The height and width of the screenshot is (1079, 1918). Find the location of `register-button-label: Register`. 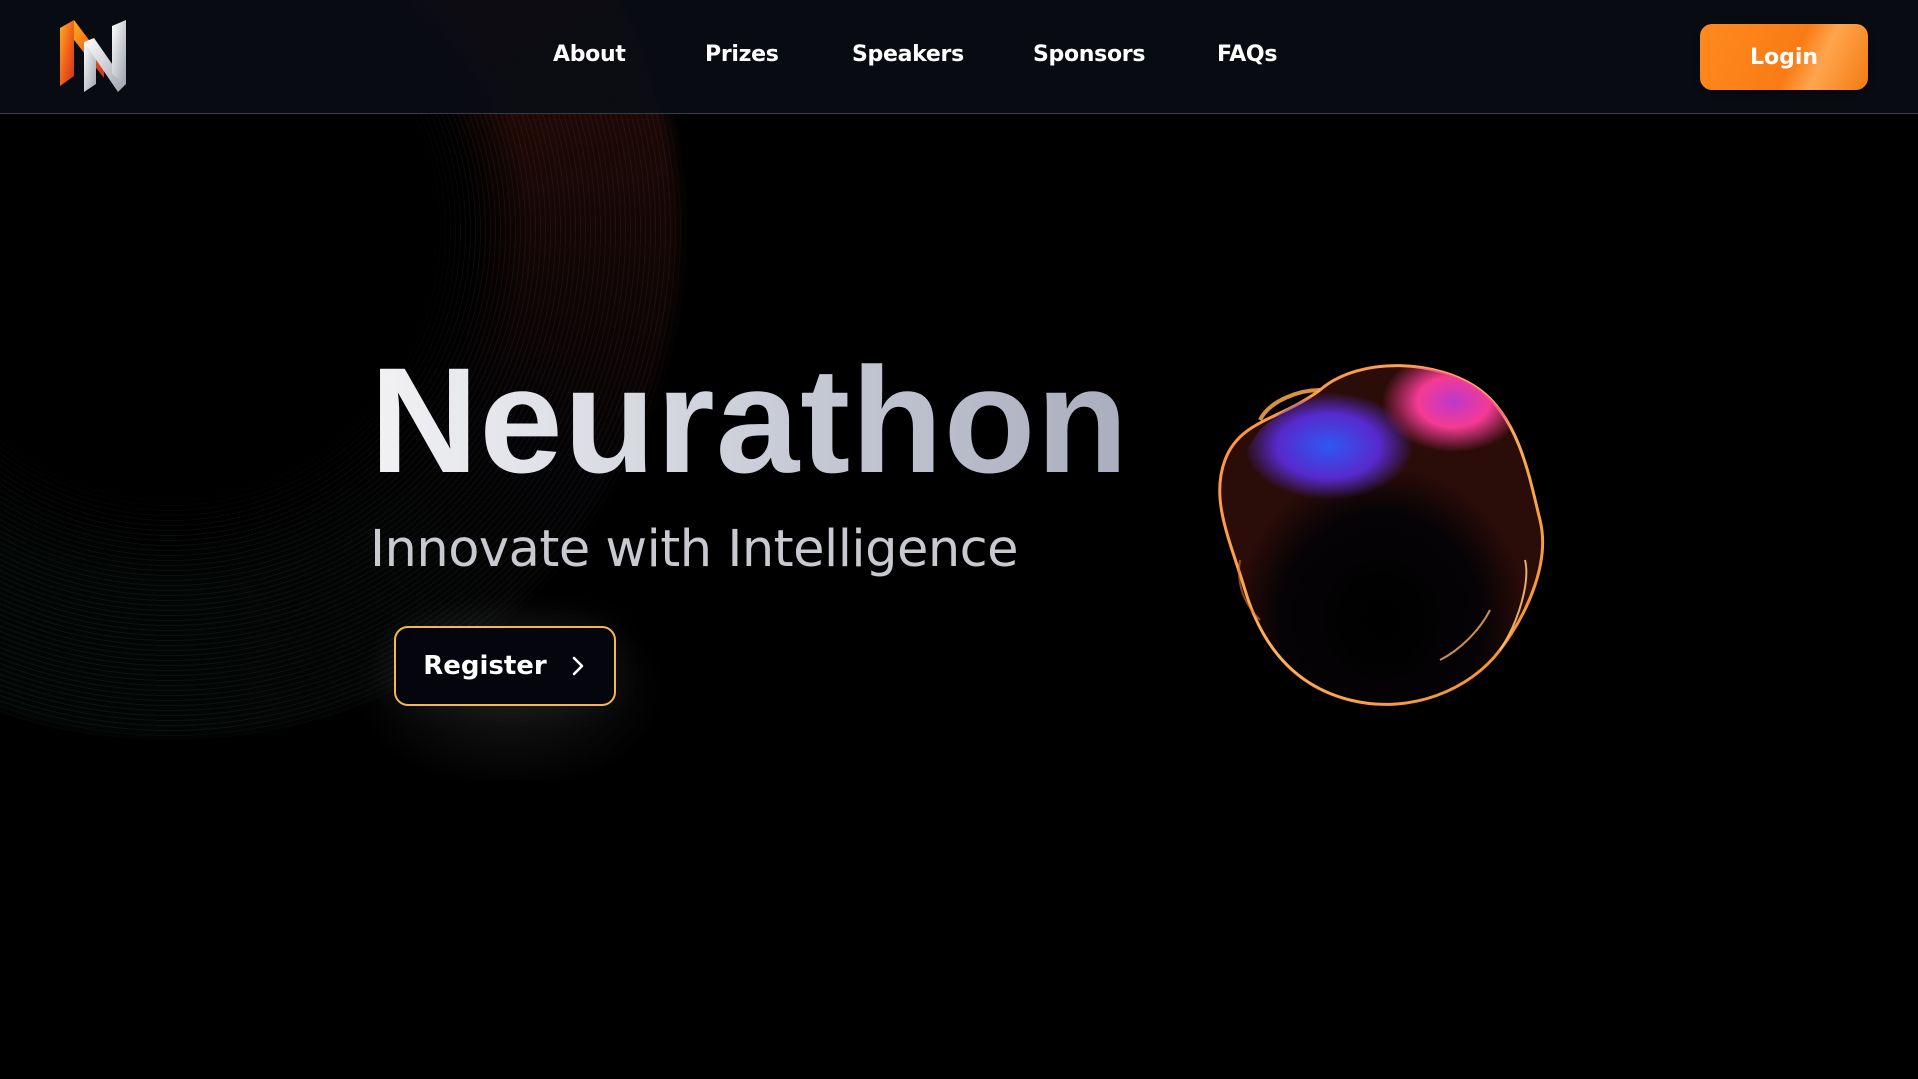

register-button-label: Register is located at coordinates (485, 666).